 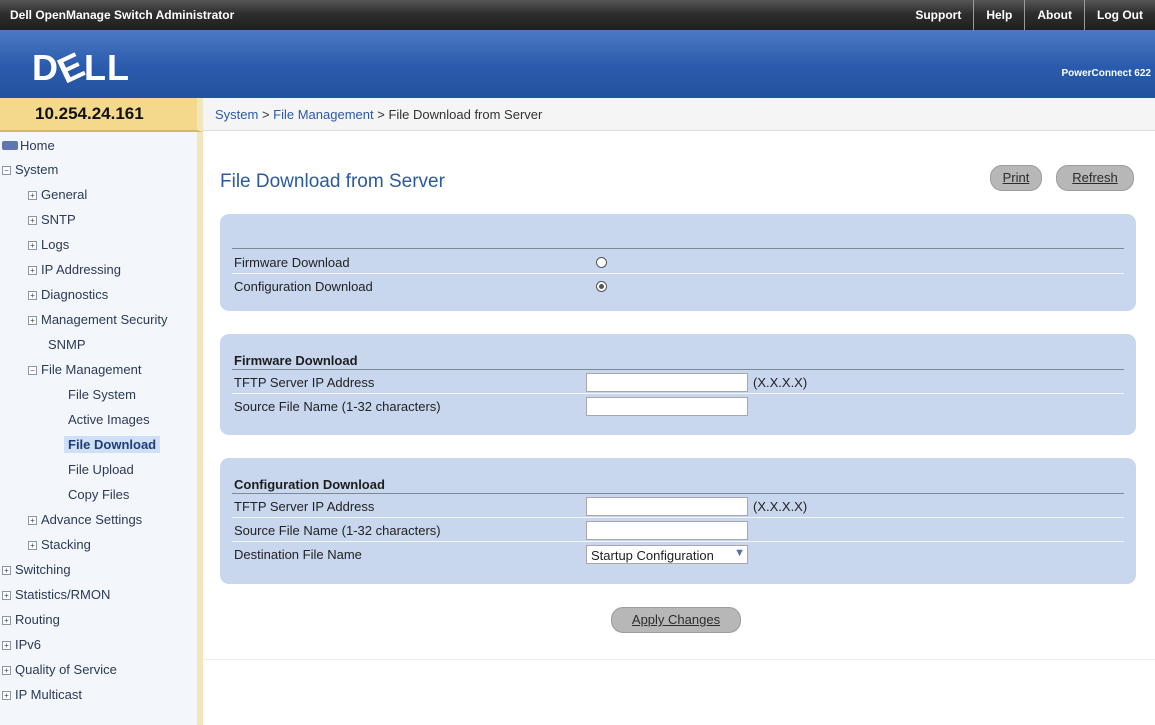 What do you see at coordinates (28, 145) in the screenshot?
I see `nav-item-home: Home` at bounding box center [28, 145].